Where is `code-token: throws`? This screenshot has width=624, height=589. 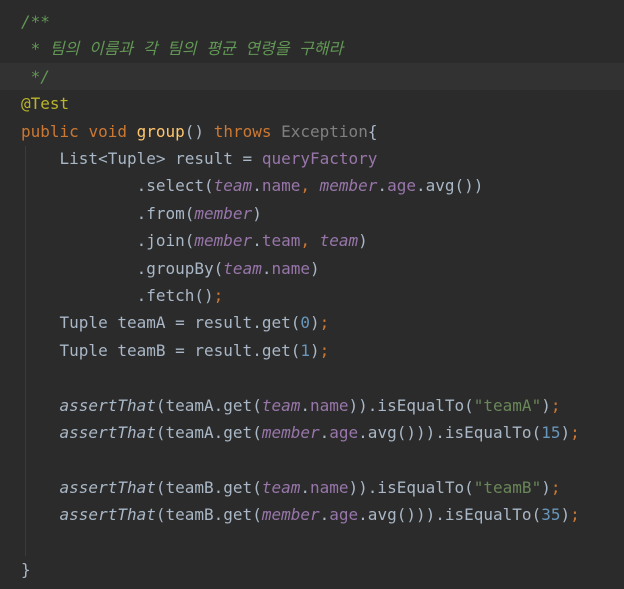 code-token: throws is located at coordinates (247, 131).